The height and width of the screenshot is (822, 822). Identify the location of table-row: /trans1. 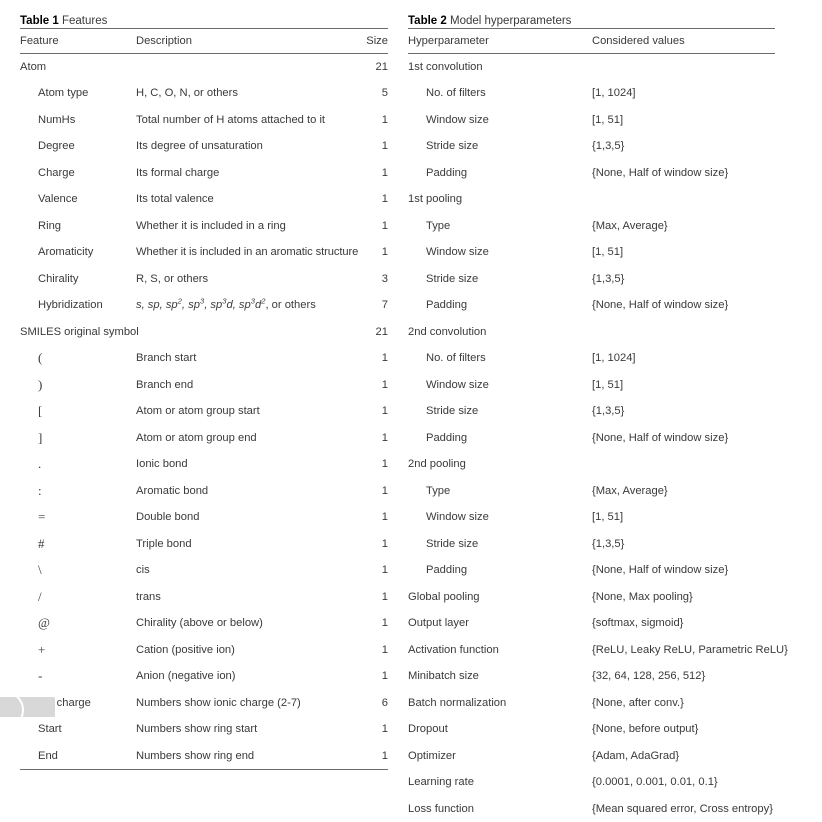
(204, 597).